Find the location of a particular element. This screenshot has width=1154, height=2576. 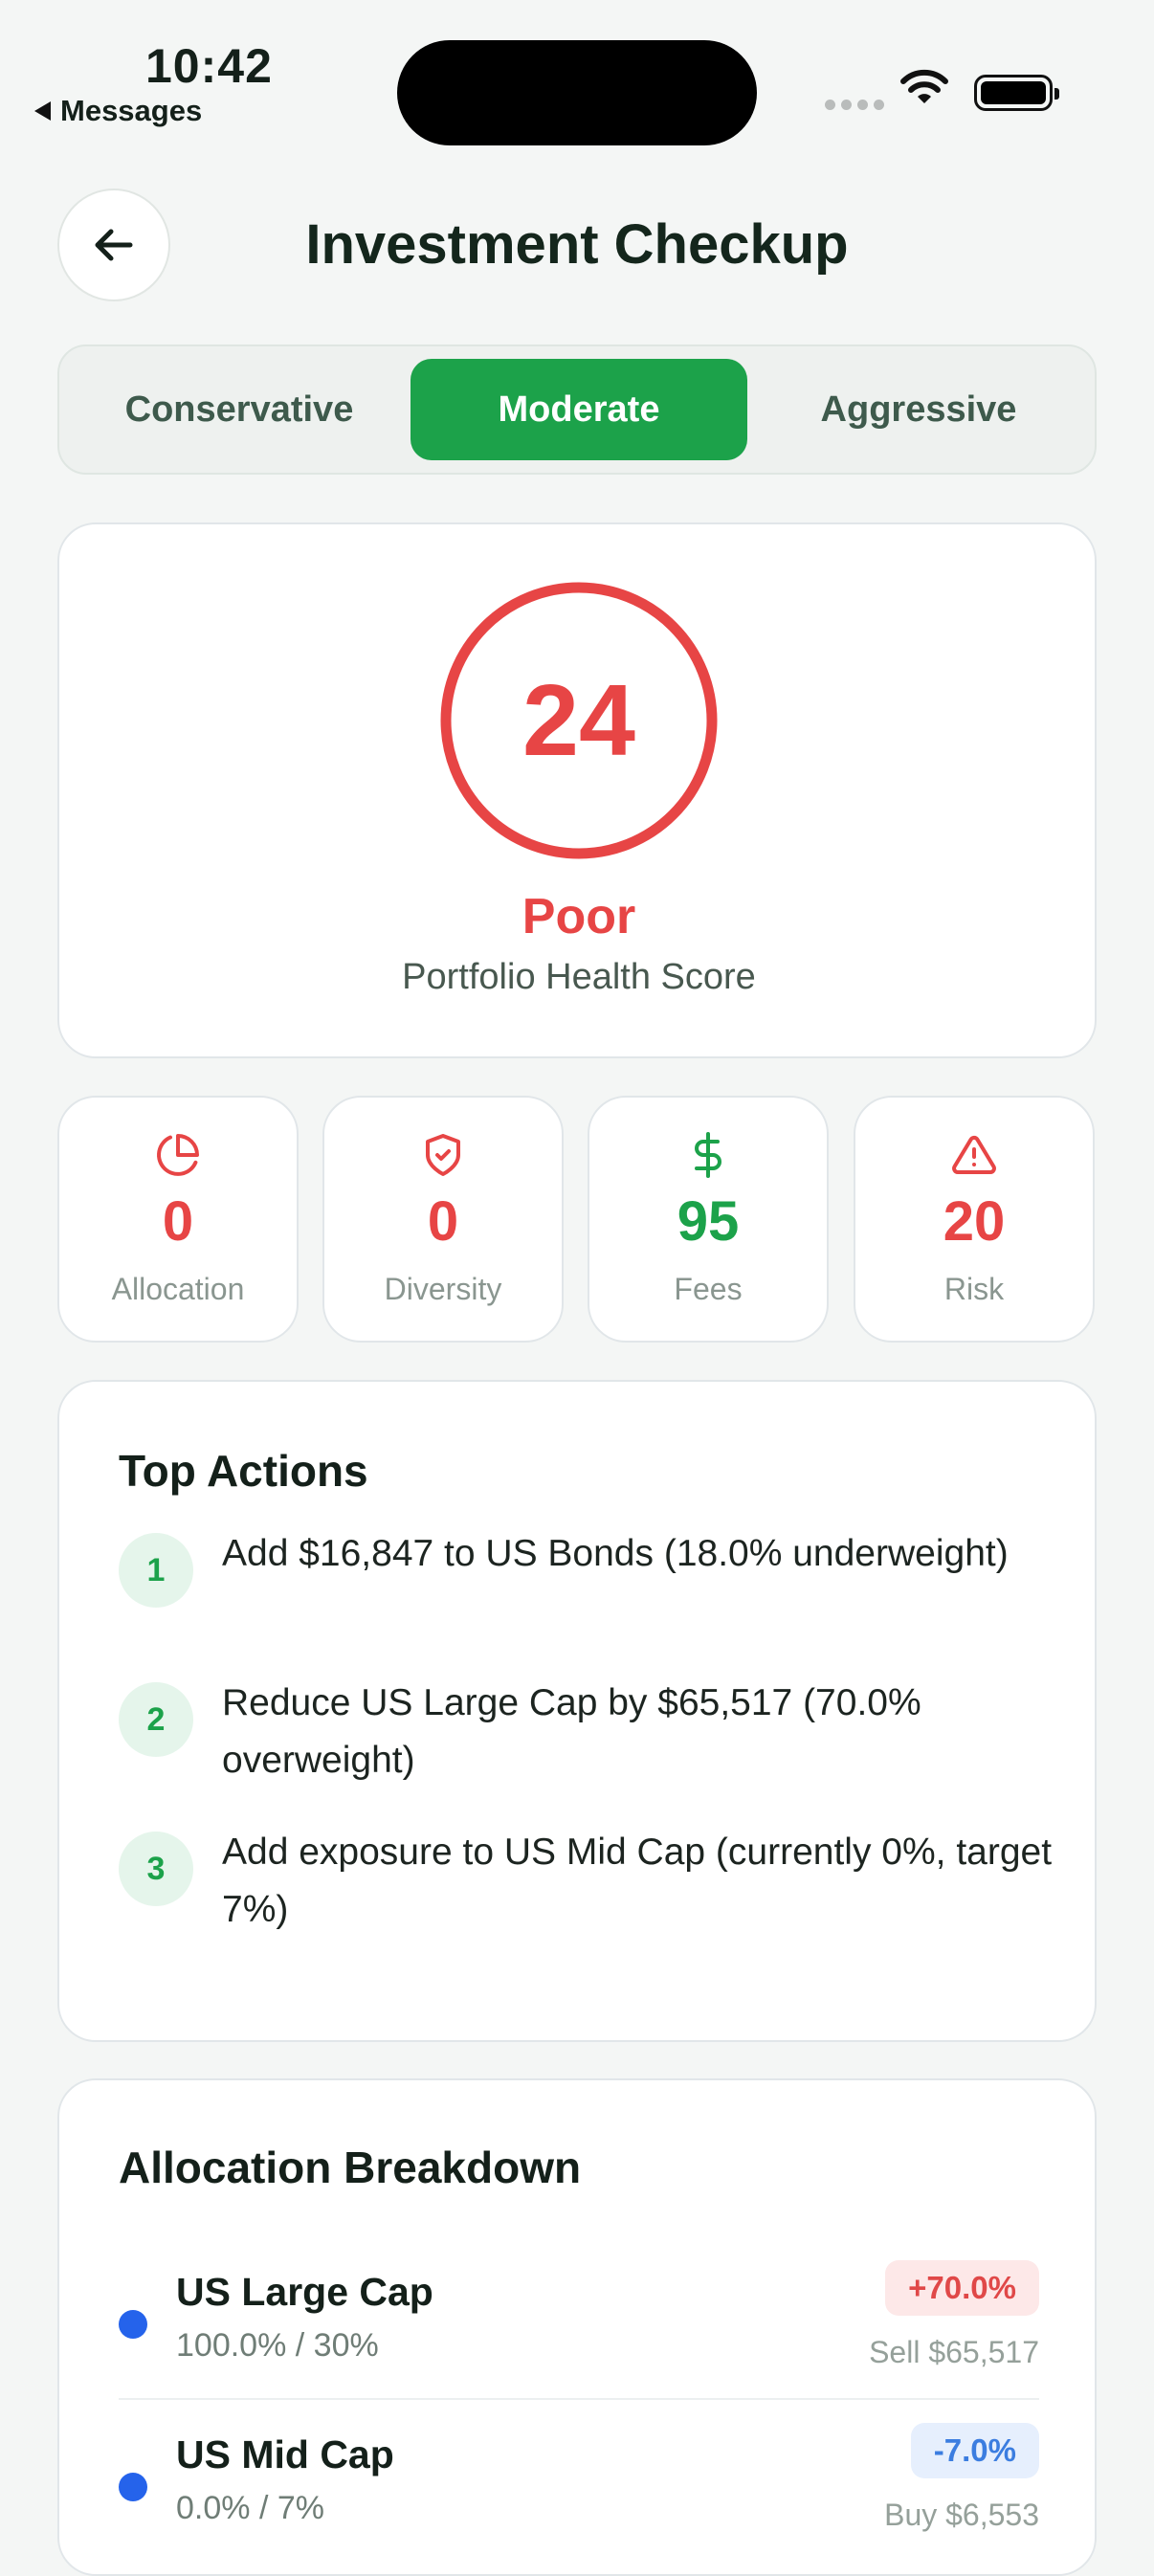

rebalance-amount: Sell $65,517 is located at coordinates (954, 2352).